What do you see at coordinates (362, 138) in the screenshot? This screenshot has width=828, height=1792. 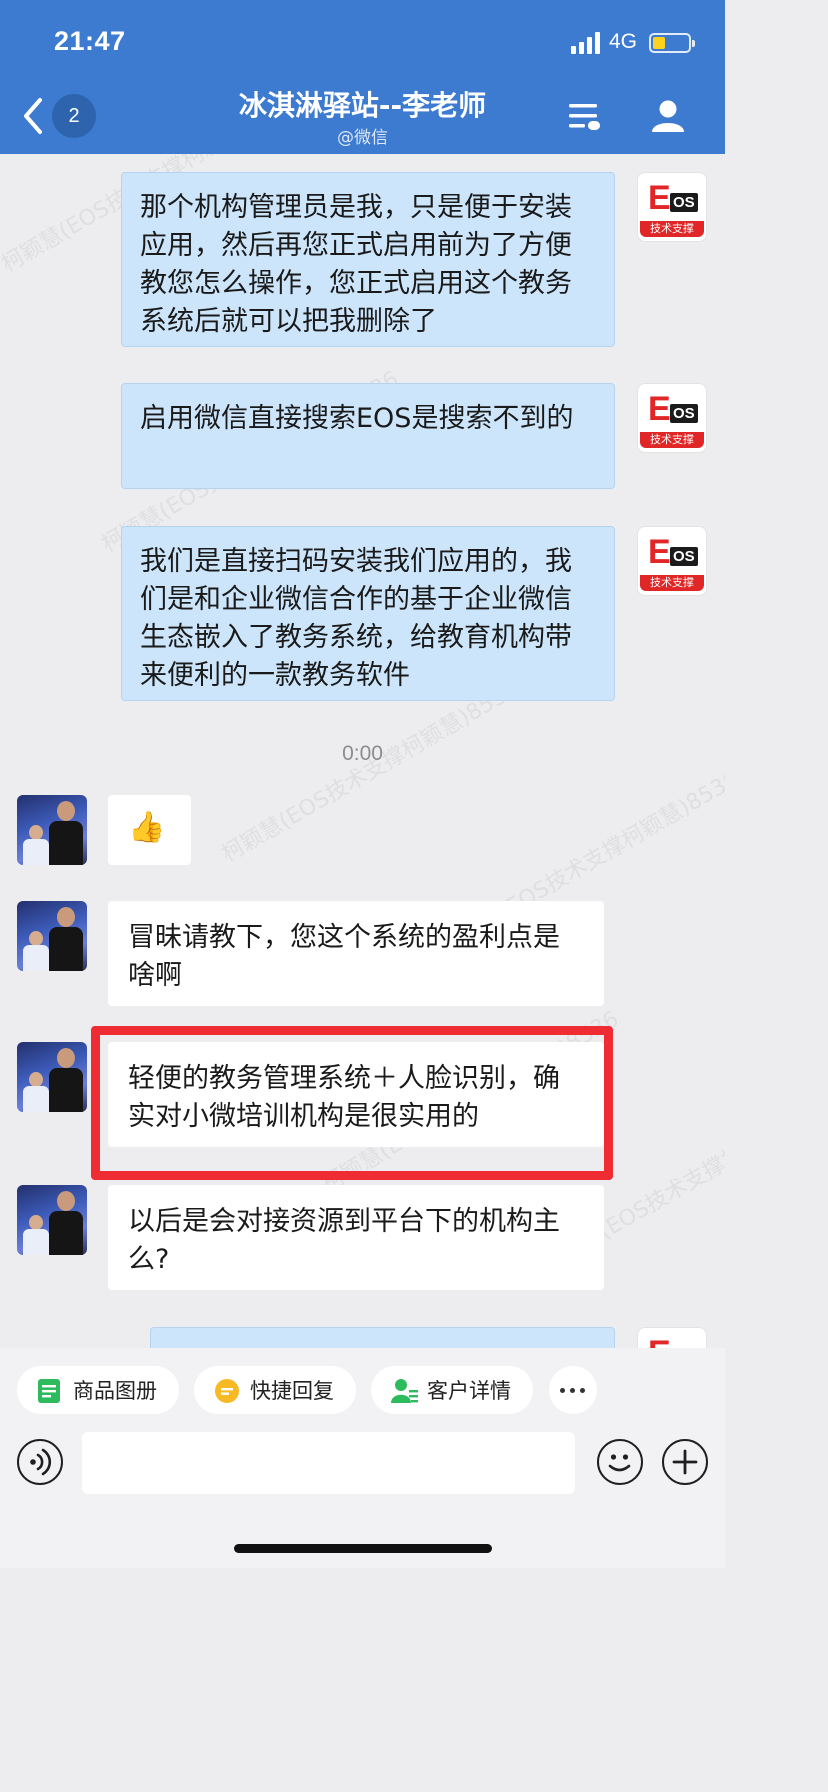 I see `chat-subtitle: @微信` at bounding box center [362, 138].